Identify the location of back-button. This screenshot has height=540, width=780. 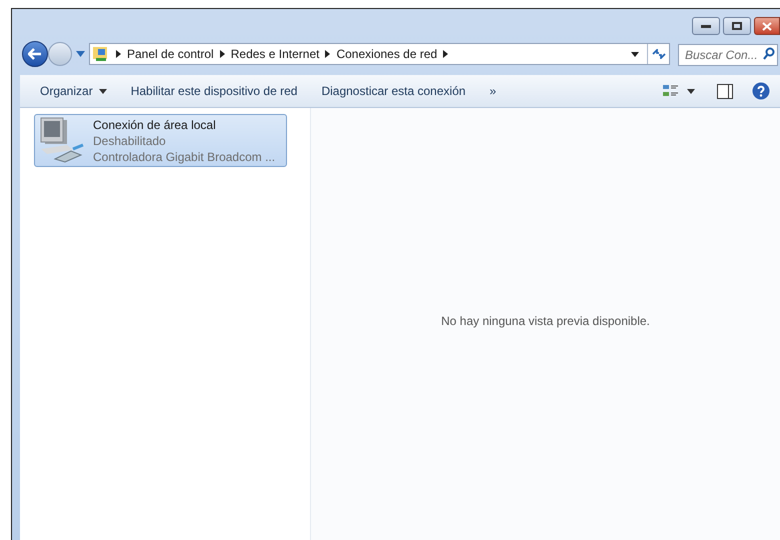
(35, 54).